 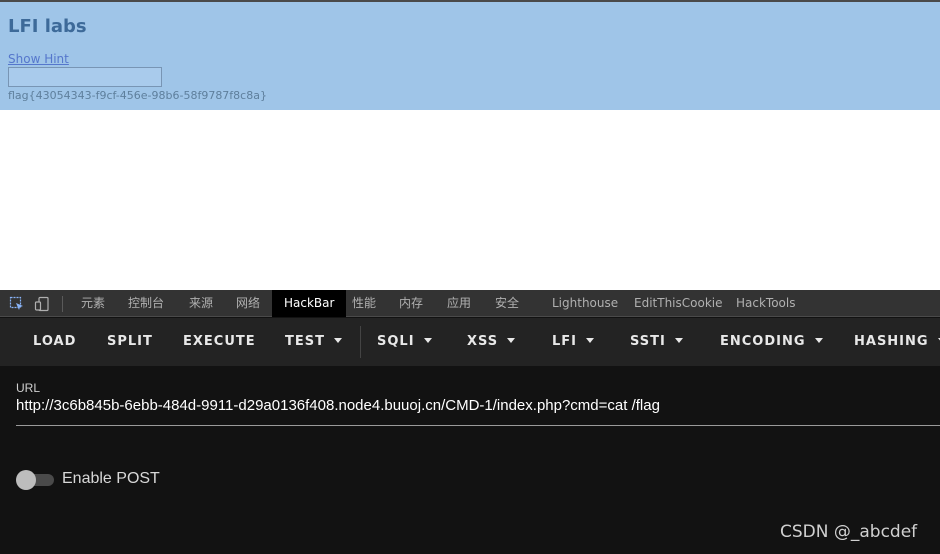 I want to click on hashing-label: HASHING, so click(x=891, y=341).